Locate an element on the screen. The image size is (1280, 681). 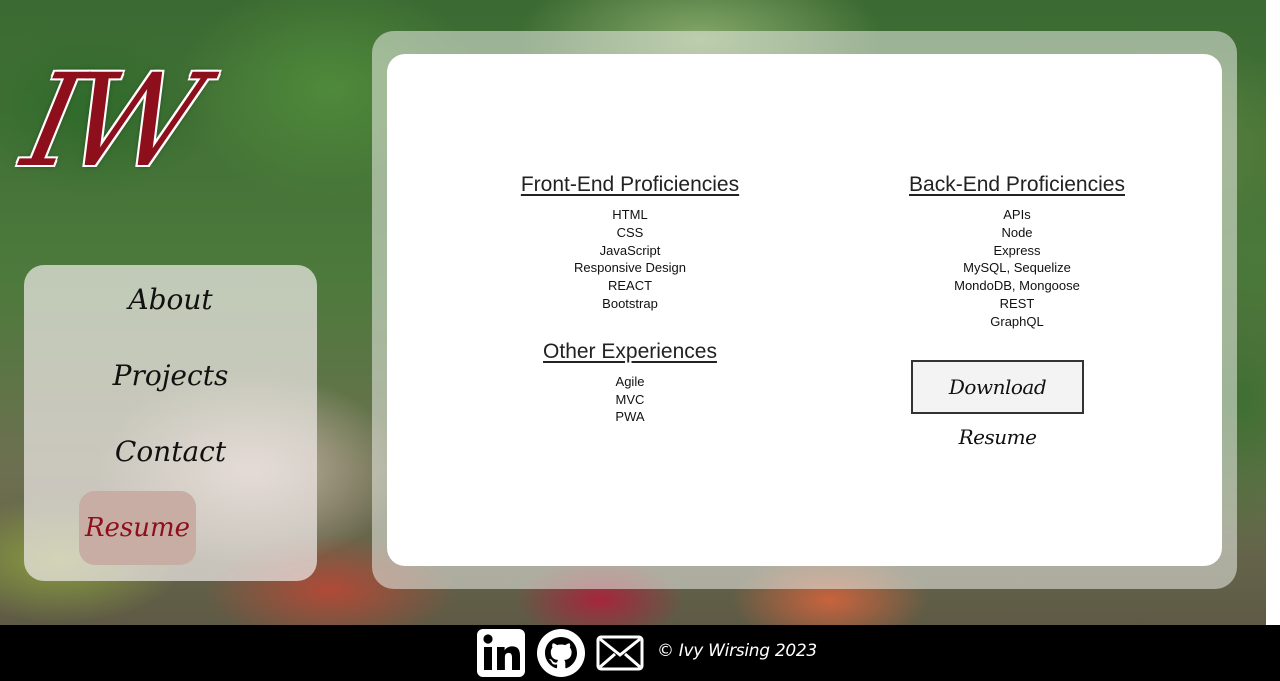
nav-item-resume: Resume is located at coordinates (137, 528).